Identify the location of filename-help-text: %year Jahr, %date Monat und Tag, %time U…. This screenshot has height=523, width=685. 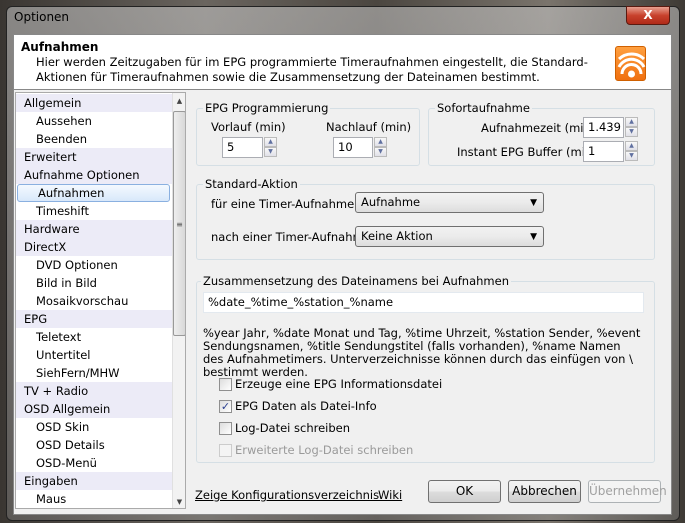
(422, 352).